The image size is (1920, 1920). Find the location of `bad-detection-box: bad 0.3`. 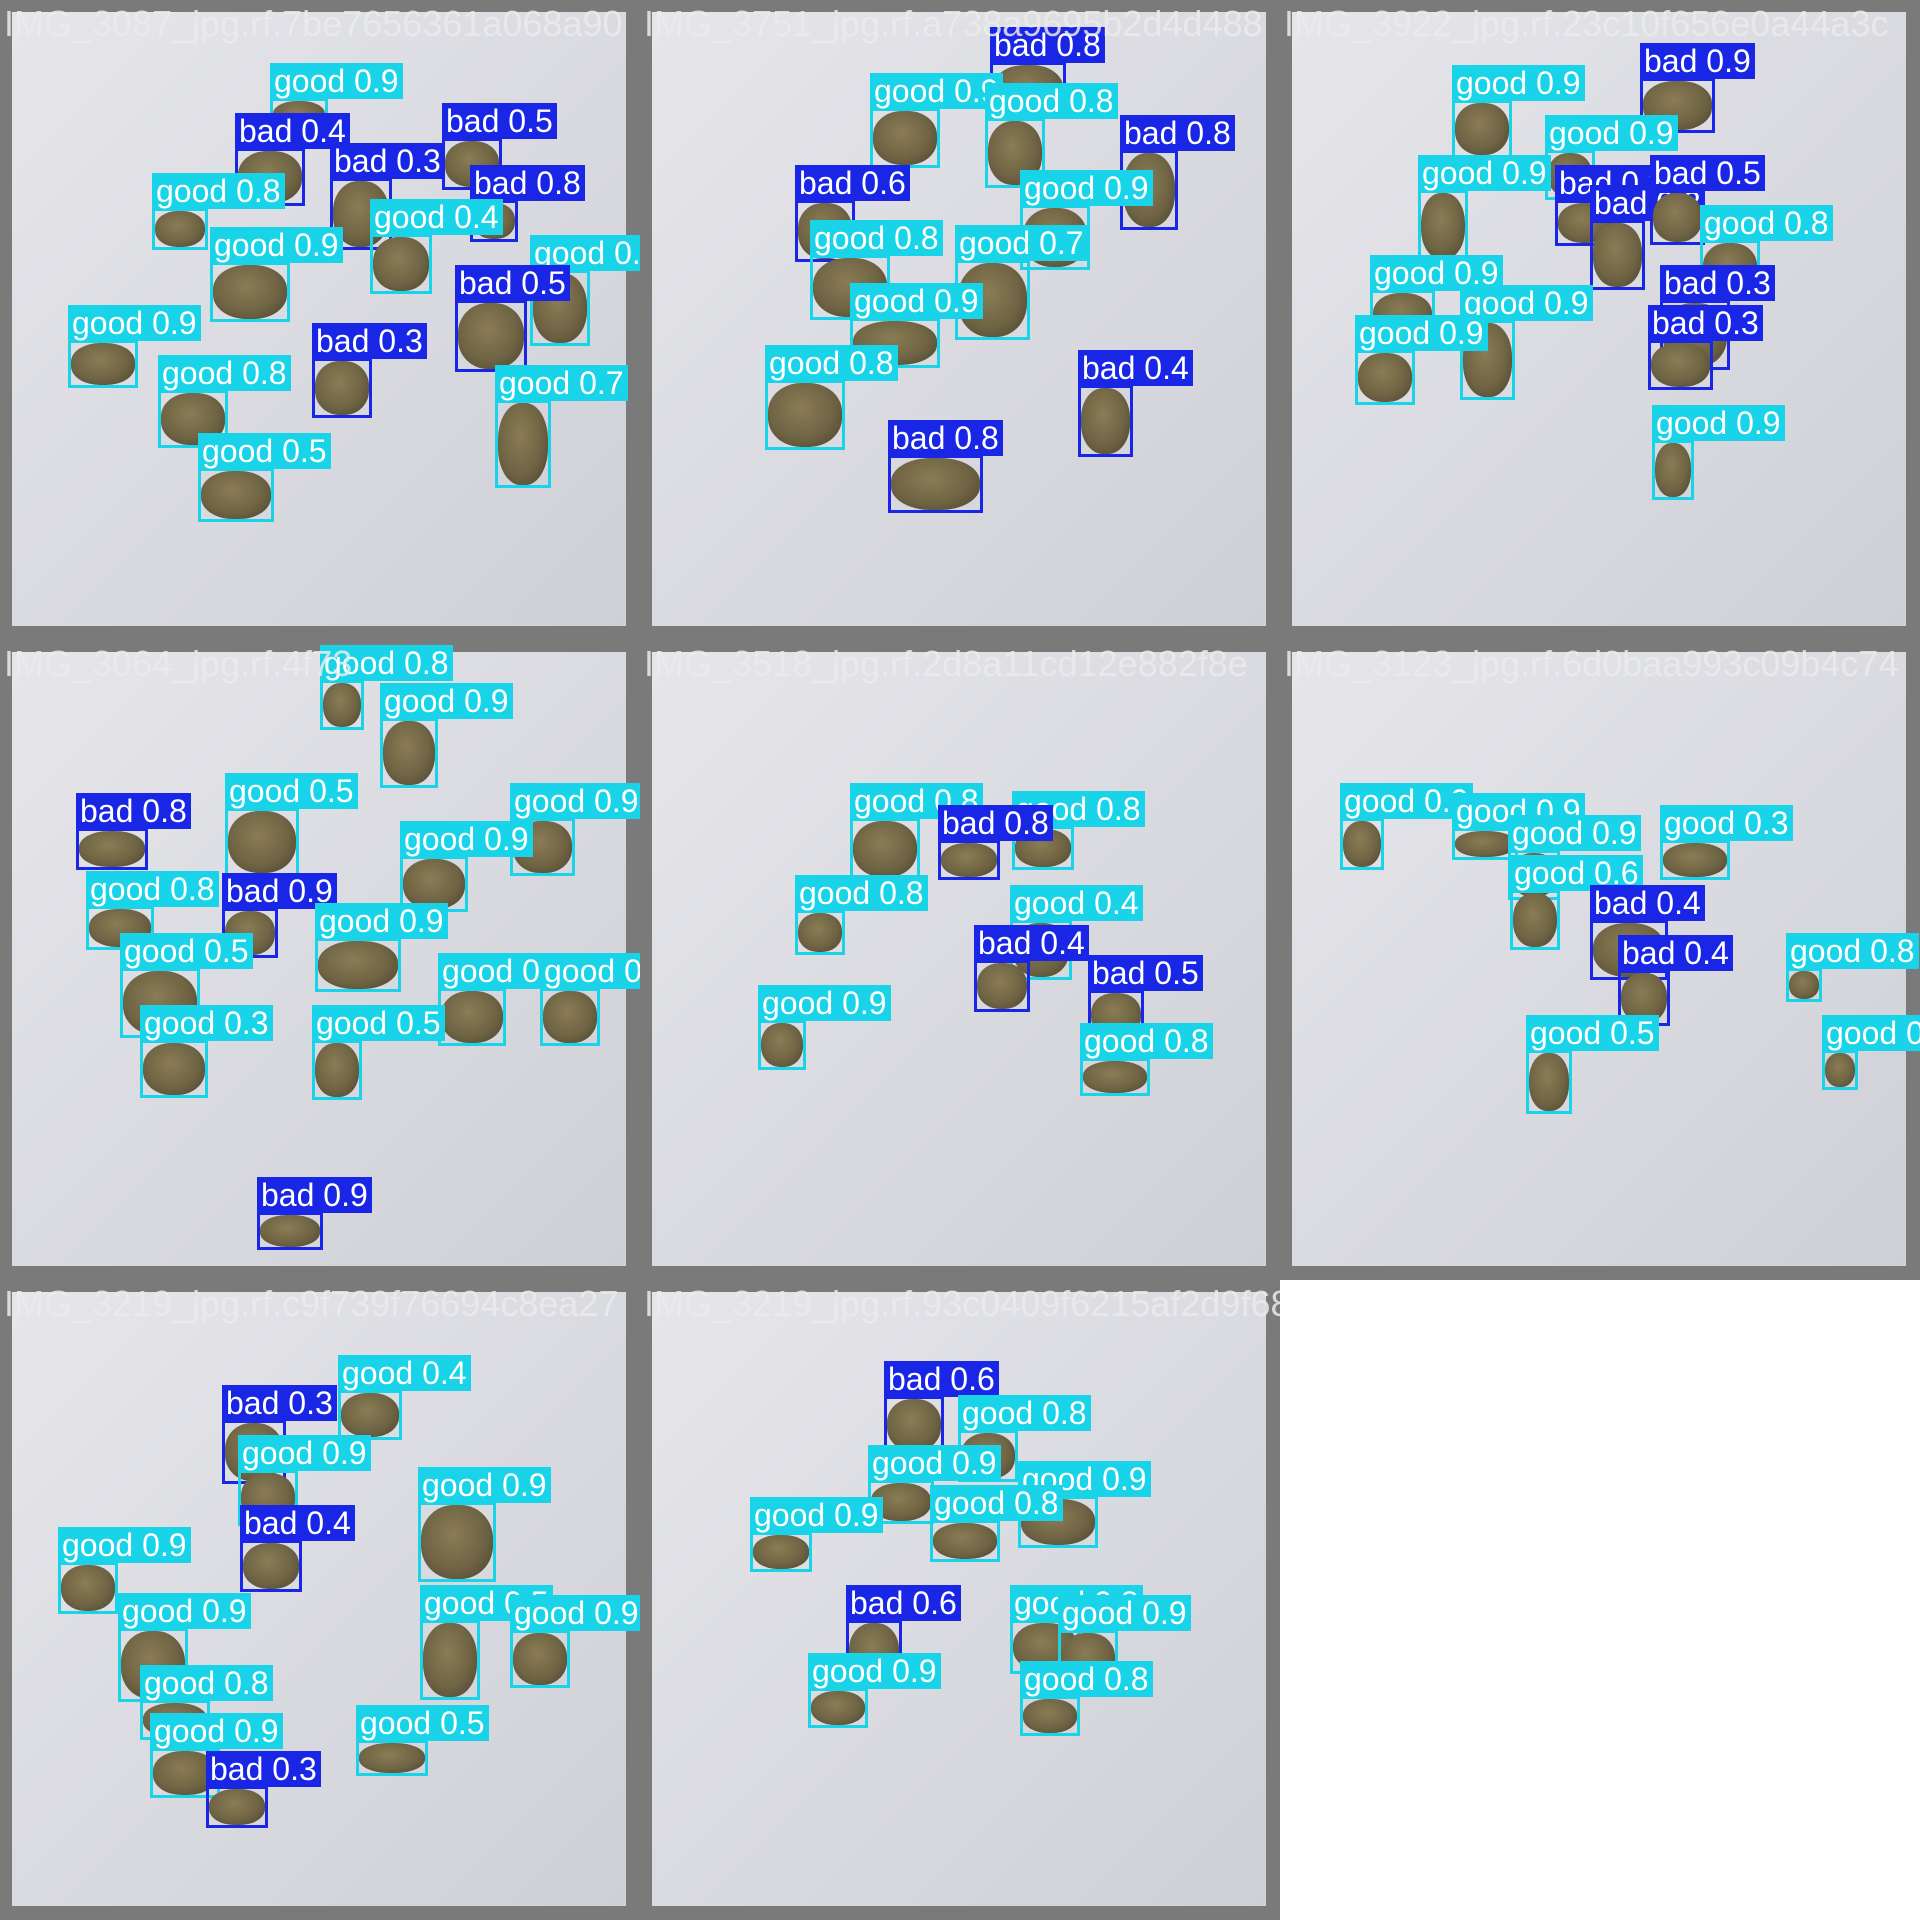

bad-detection-box: bad 0.3 is located at coordinates (1705, 347).